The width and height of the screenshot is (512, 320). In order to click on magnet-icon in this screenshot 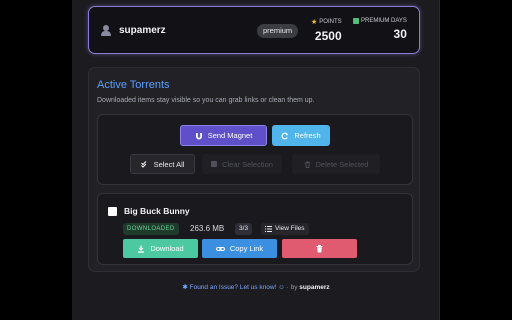, I will do `click(198, 135)`.